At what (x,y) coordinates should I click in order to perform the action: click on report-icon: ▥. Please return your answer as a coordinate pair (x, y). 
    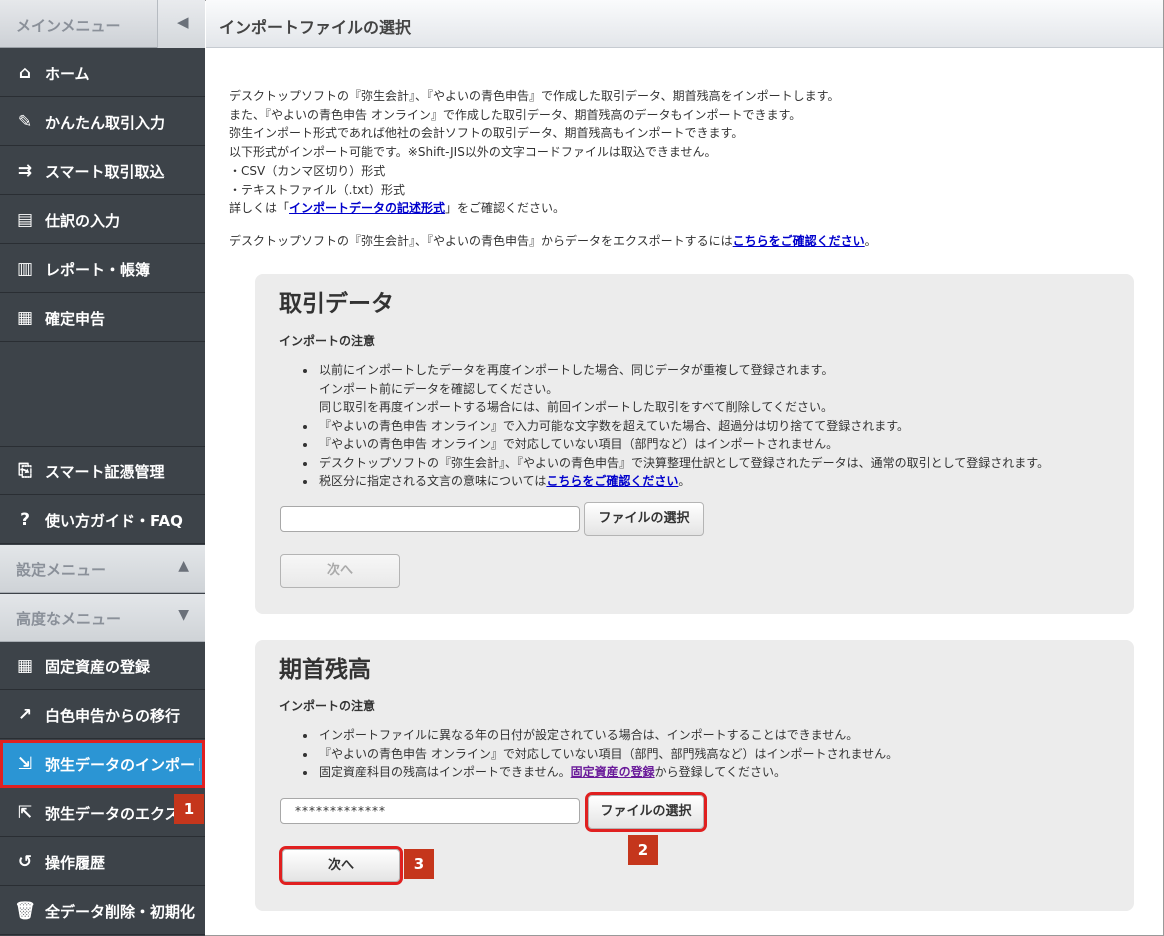
    Looking at the image, I should click on (25, 269).